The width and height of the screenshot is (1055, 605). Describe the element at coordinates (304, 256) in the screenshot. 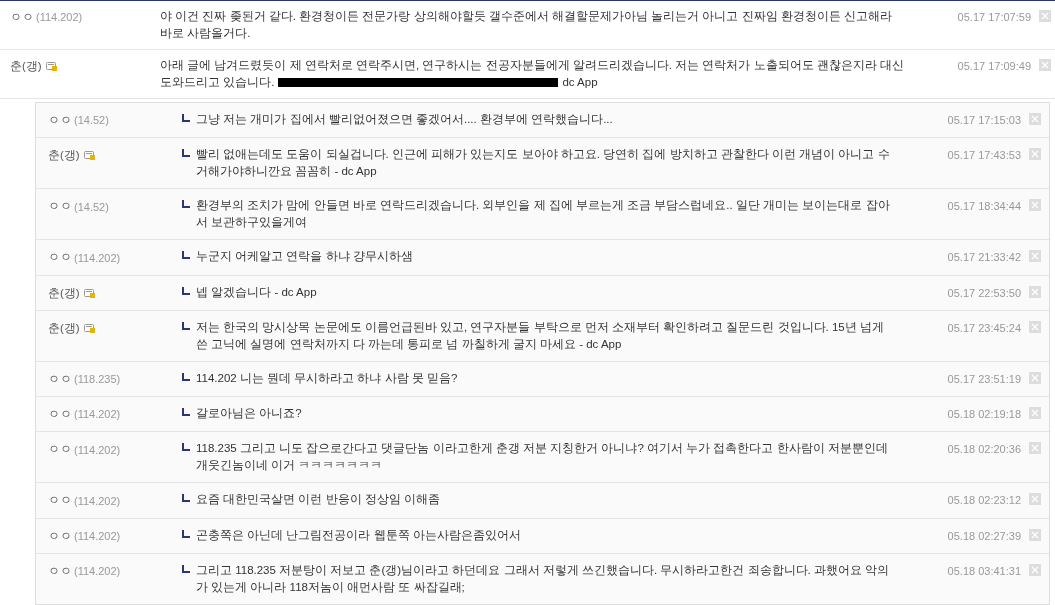

I see `comment-text: 누군지 어케알고 연락을 하냐 걍무시하샘` at that location.